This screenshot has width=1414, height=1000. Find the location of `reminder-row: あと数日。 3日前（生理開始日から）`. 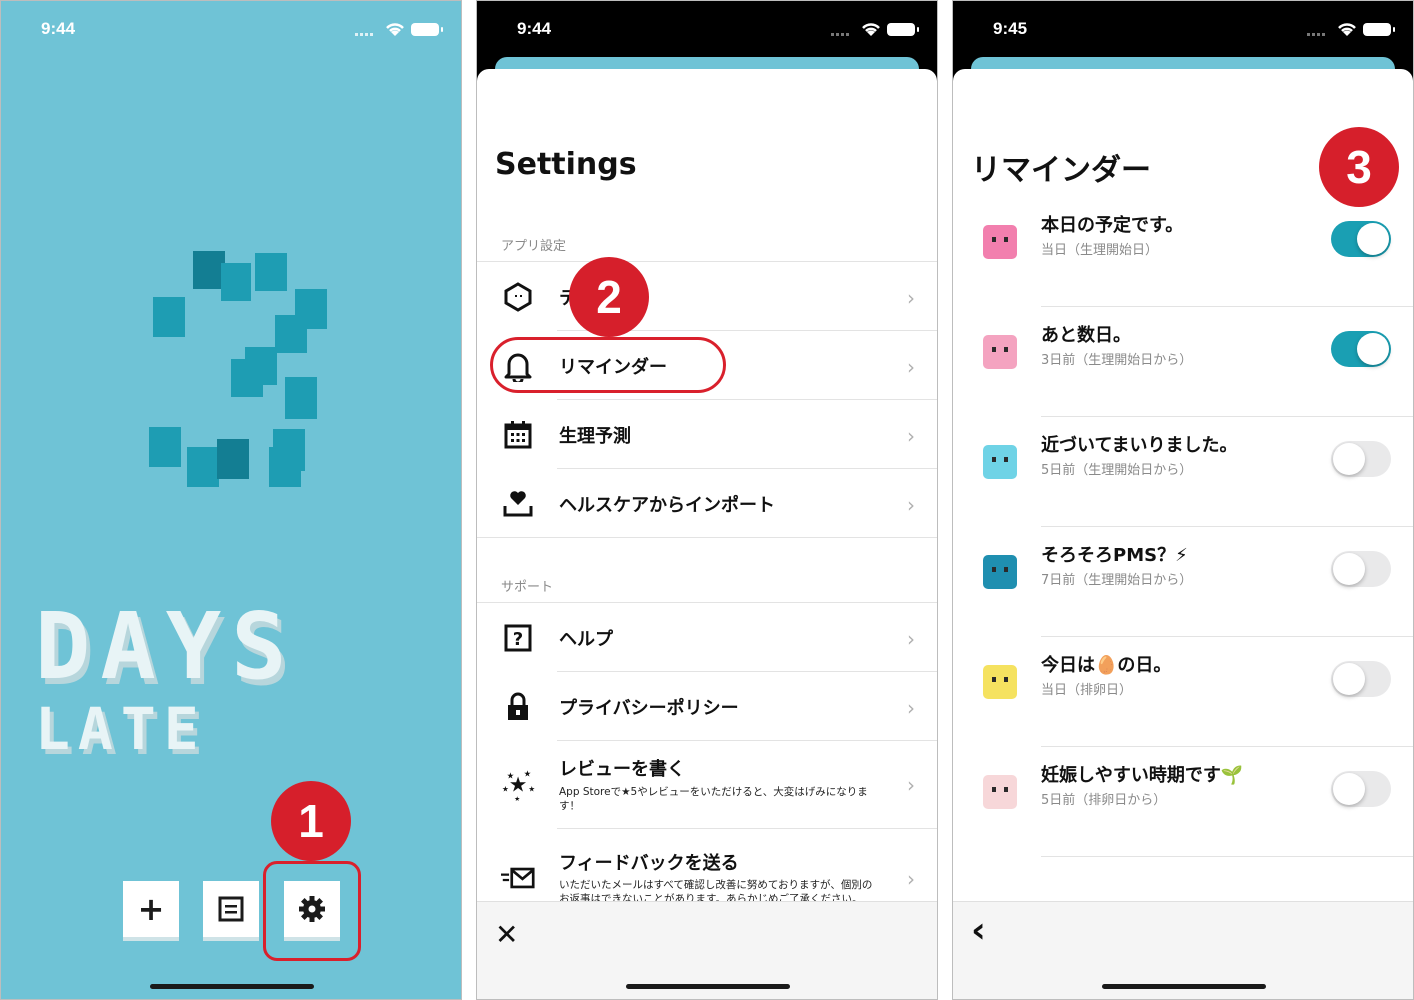

reminder-row: あと数日。 3日前（生理開始日から） is located at coordinates (1183, 362).